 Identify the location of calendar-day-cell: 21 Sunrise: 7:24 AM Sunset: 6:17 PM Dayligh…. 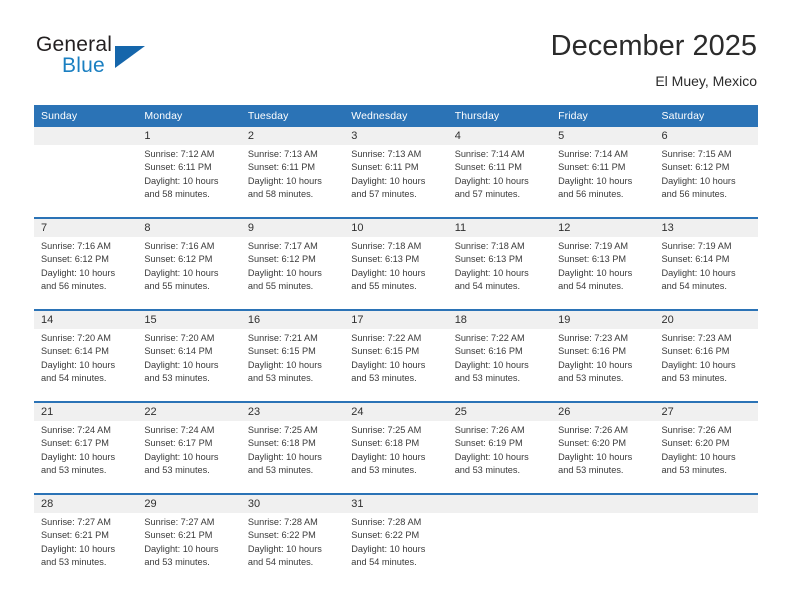
(86, 447).